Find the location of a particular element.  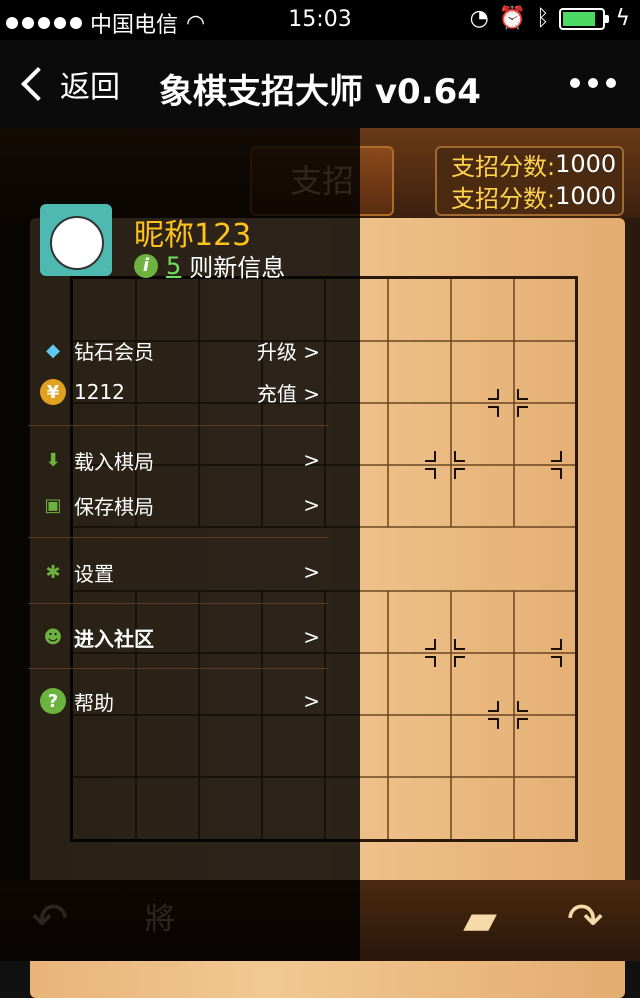

menu-item-label: 1212 is located at coordinates (99, 392).